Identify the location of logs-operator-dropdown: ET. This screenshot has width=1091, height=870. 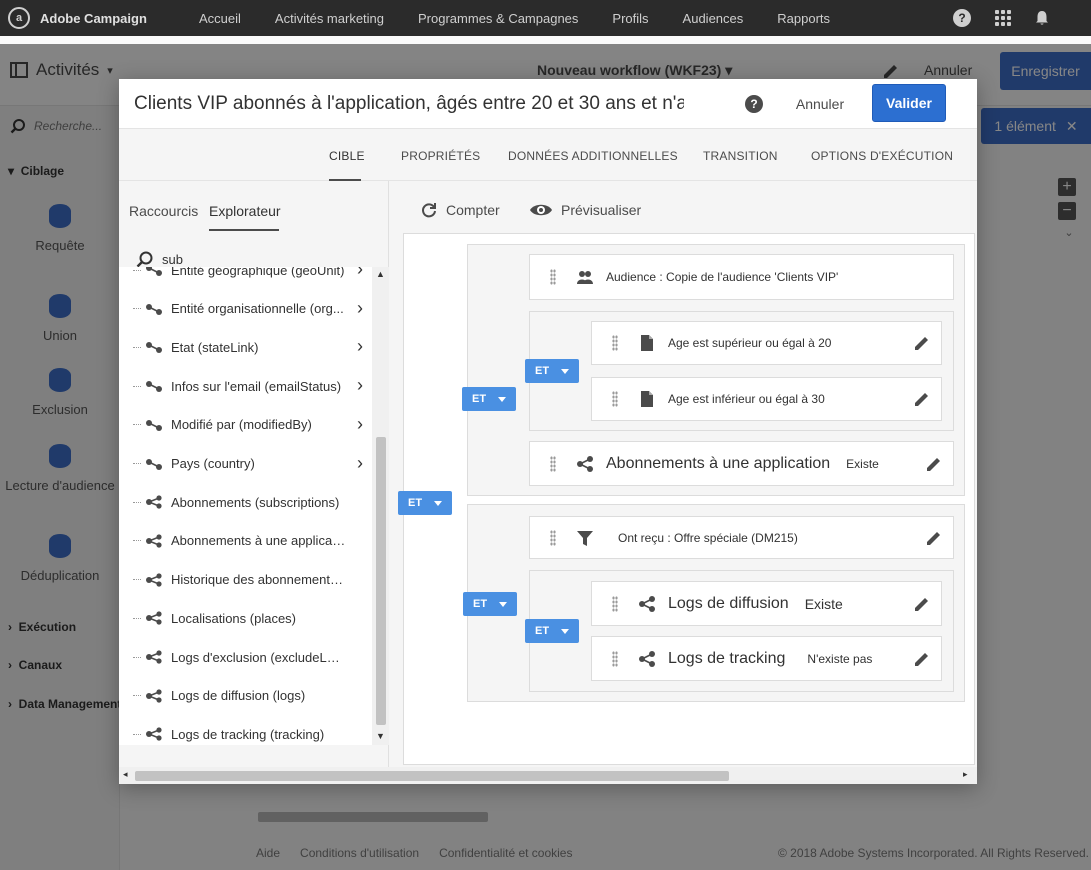
(552, 631).